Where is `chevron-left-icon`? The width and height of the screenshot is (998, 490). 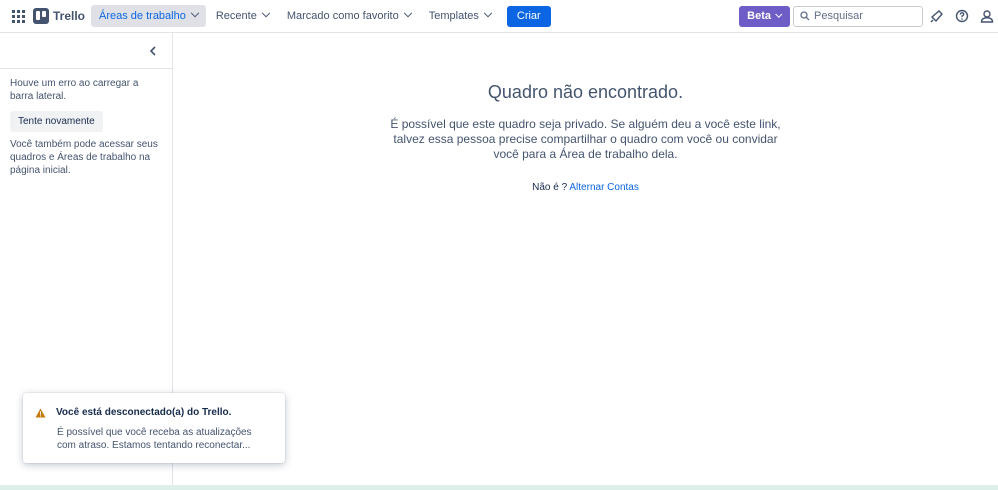 chevron-left-icon is located at coordinates (152, 51).